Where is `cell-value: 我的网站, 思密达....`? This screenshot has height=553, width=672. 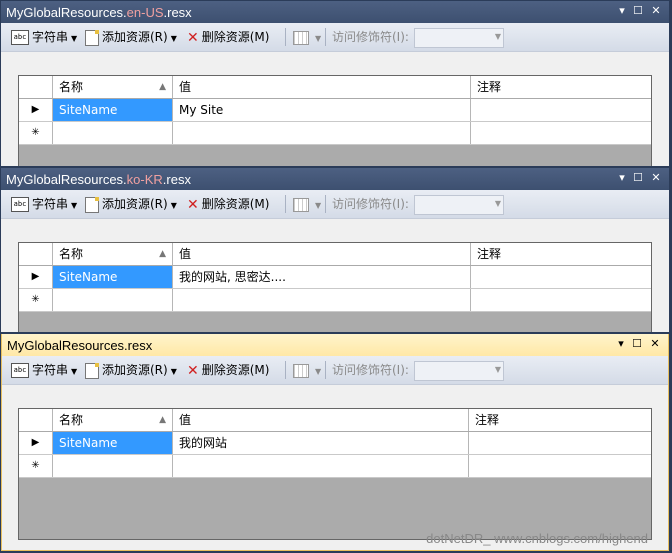
cell-value: 我的网站, 思密达.... is located at coordinates (322, 277).